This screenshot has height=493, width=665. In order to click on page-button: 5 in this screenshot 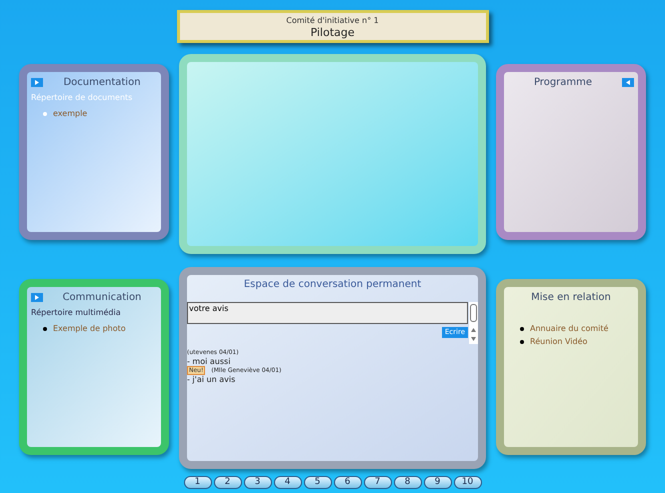, I will do `click(318, 482)`.